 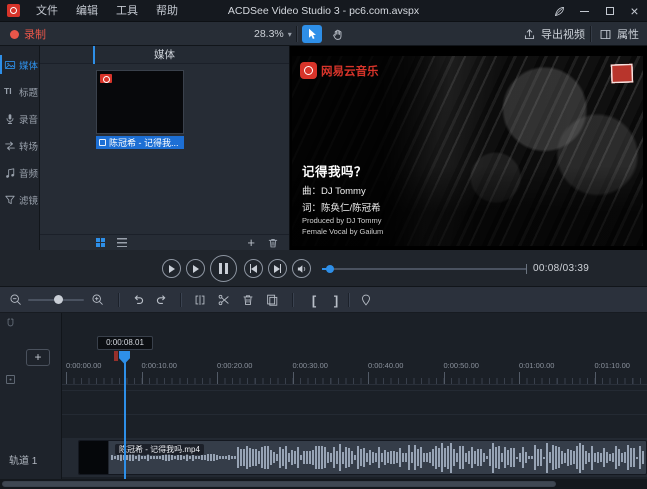 I want to click on export-icon, so click(x=529, y=34).